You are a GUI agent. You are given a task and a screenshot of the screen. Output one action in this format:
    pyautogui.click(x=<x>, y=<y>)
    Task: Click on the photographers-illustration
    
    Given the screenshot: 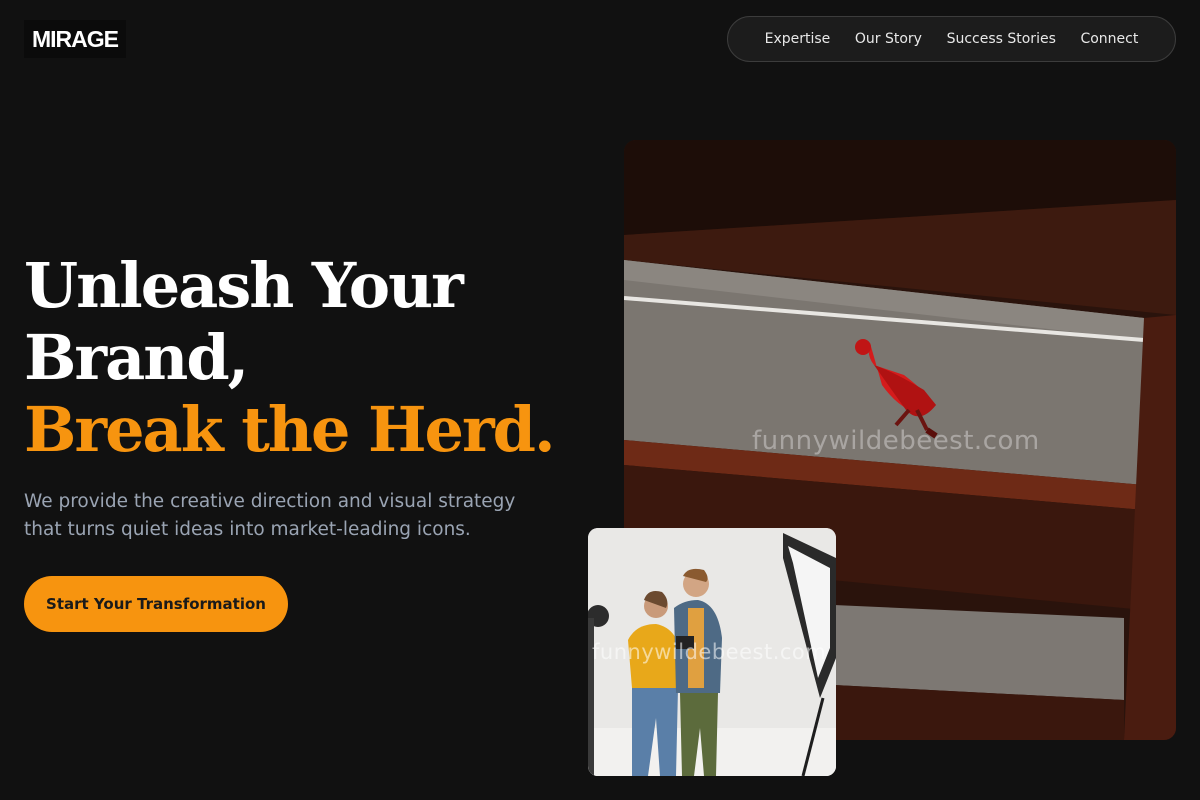 What is the action you would take?
    pyautogui.click(x=712, y=652)
    